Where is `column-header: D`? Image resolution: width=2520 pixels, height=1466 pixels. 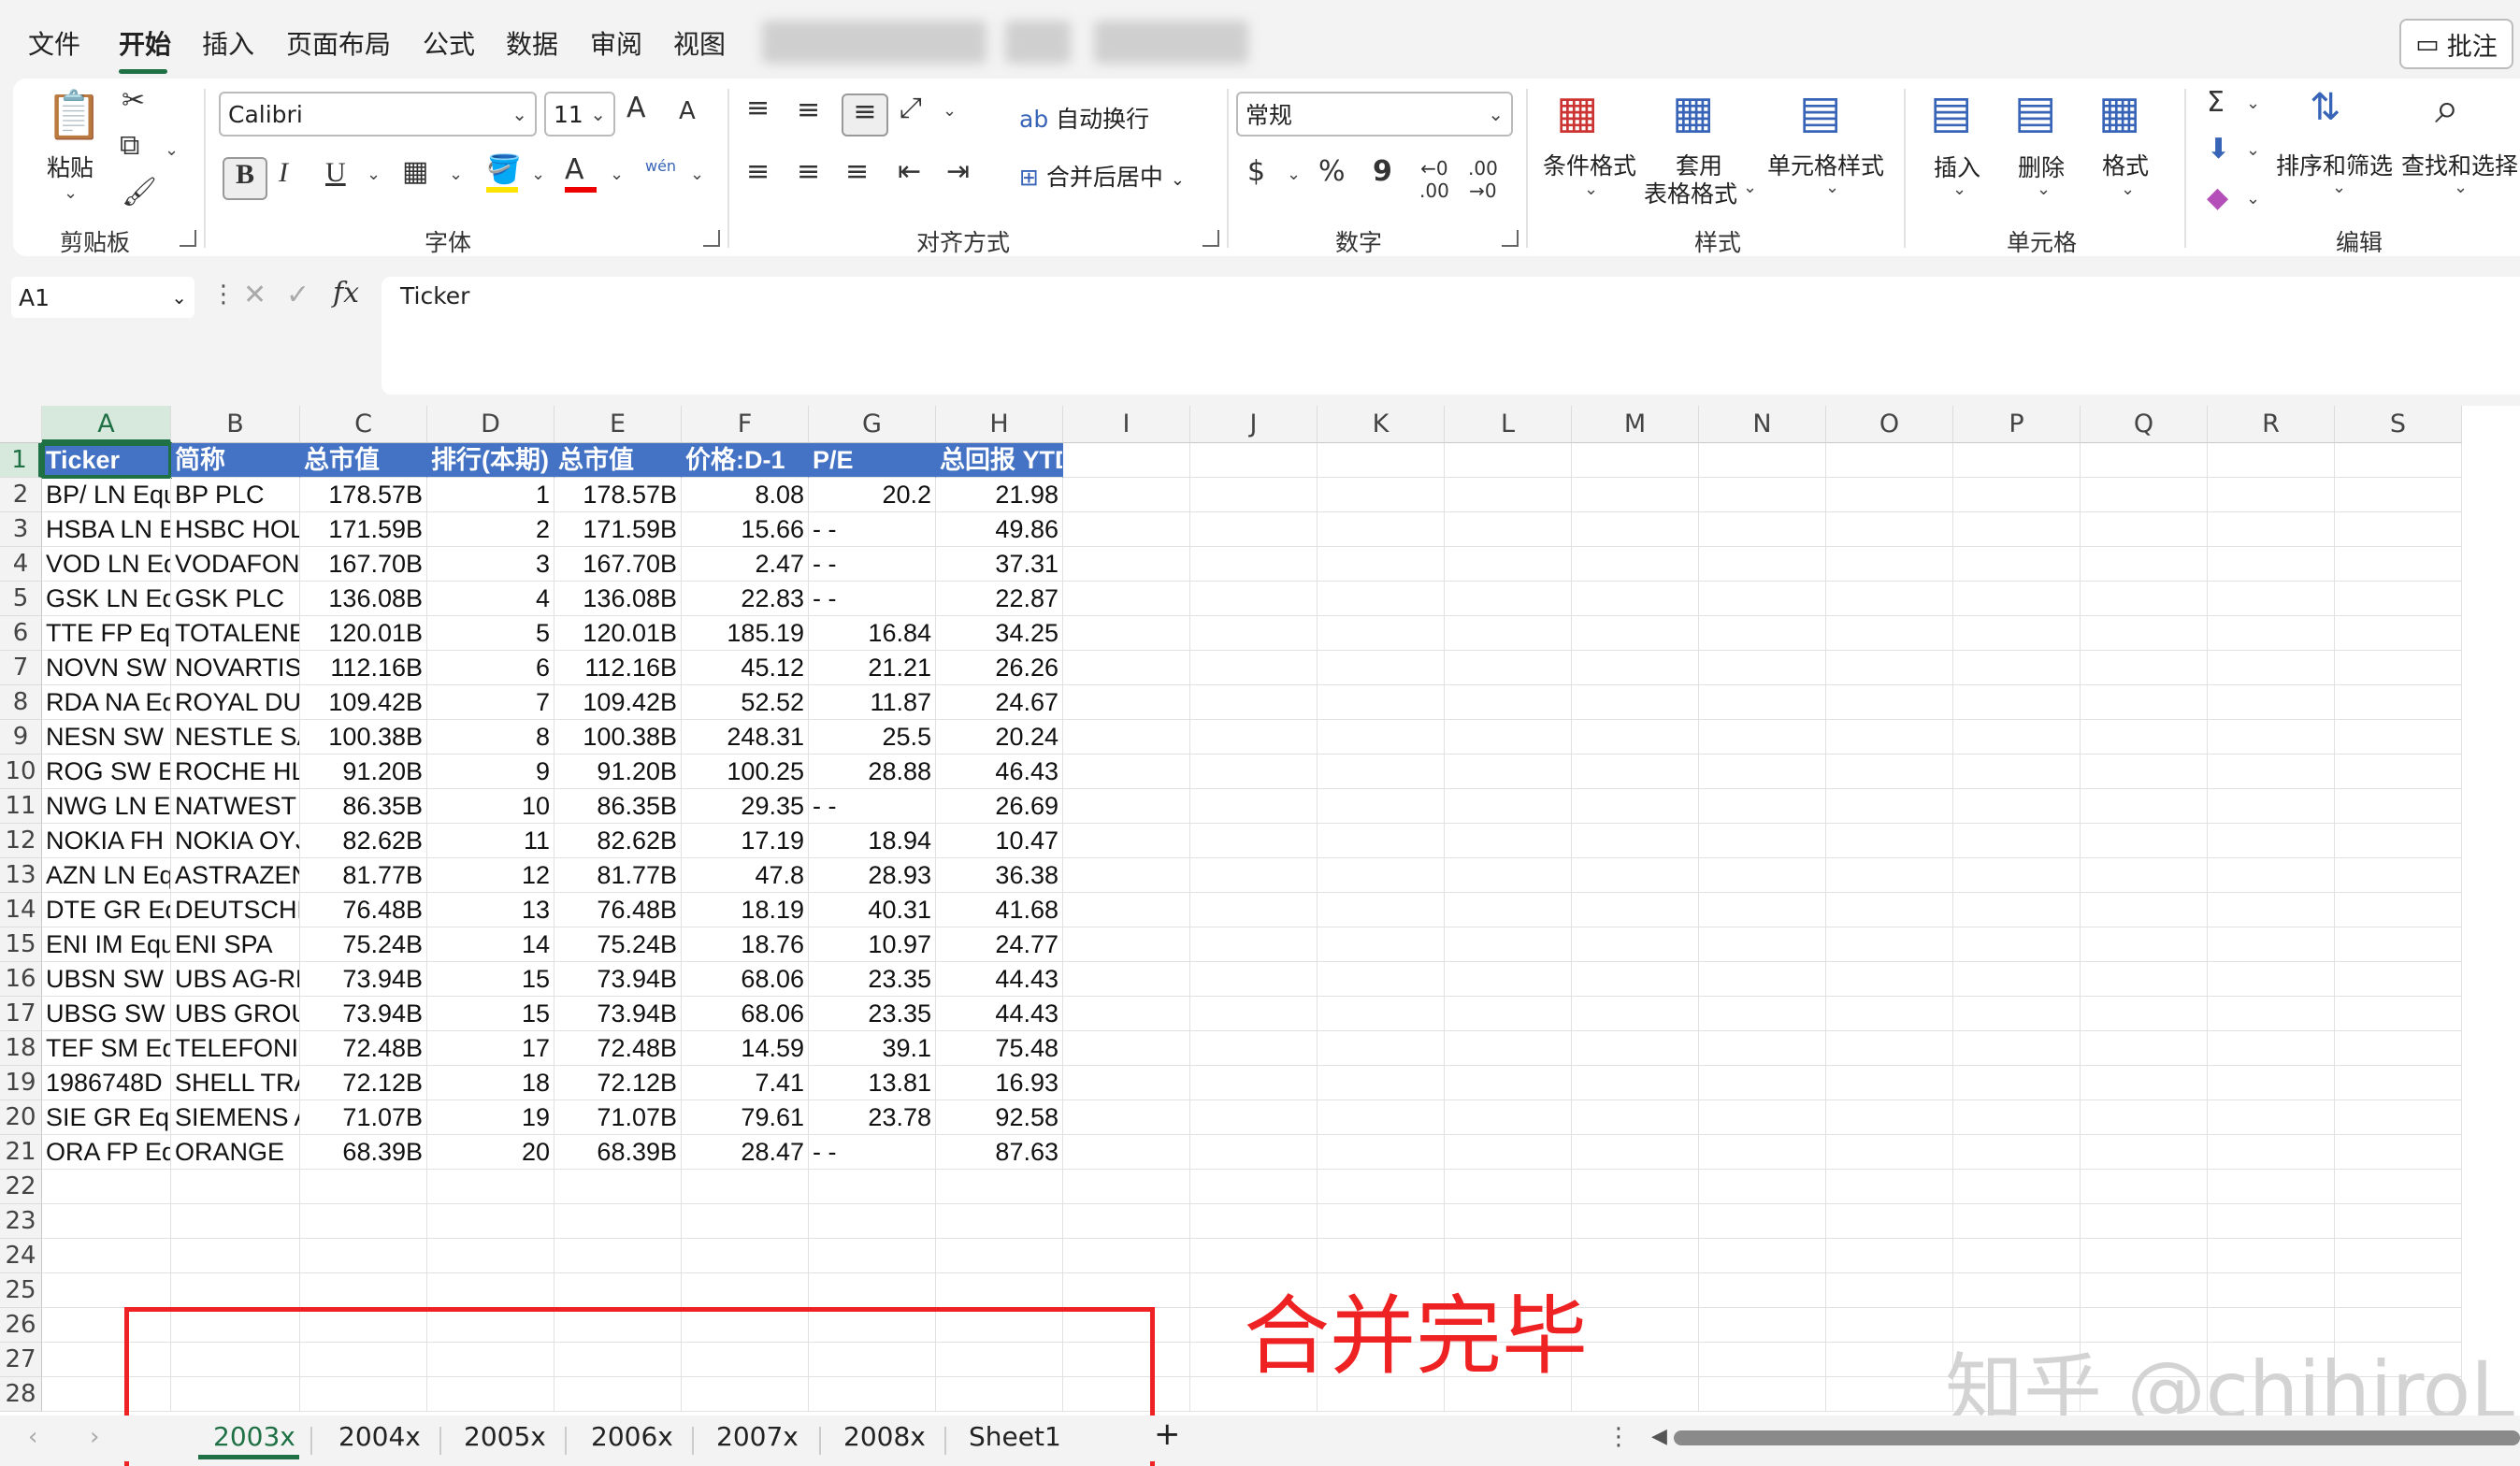
column-header: D is located at coordinates (490, 424).